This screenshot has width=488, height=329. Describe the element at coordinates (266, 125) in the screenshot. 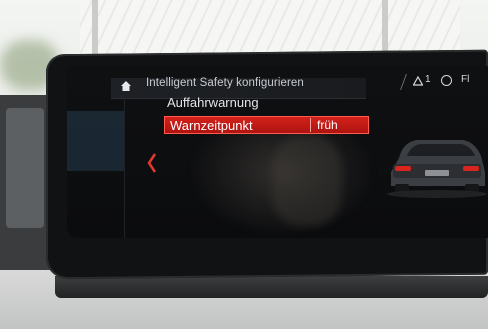

I see `menu-item-warnzeitpunkt: Warnzeitpunkt früh` at that location.